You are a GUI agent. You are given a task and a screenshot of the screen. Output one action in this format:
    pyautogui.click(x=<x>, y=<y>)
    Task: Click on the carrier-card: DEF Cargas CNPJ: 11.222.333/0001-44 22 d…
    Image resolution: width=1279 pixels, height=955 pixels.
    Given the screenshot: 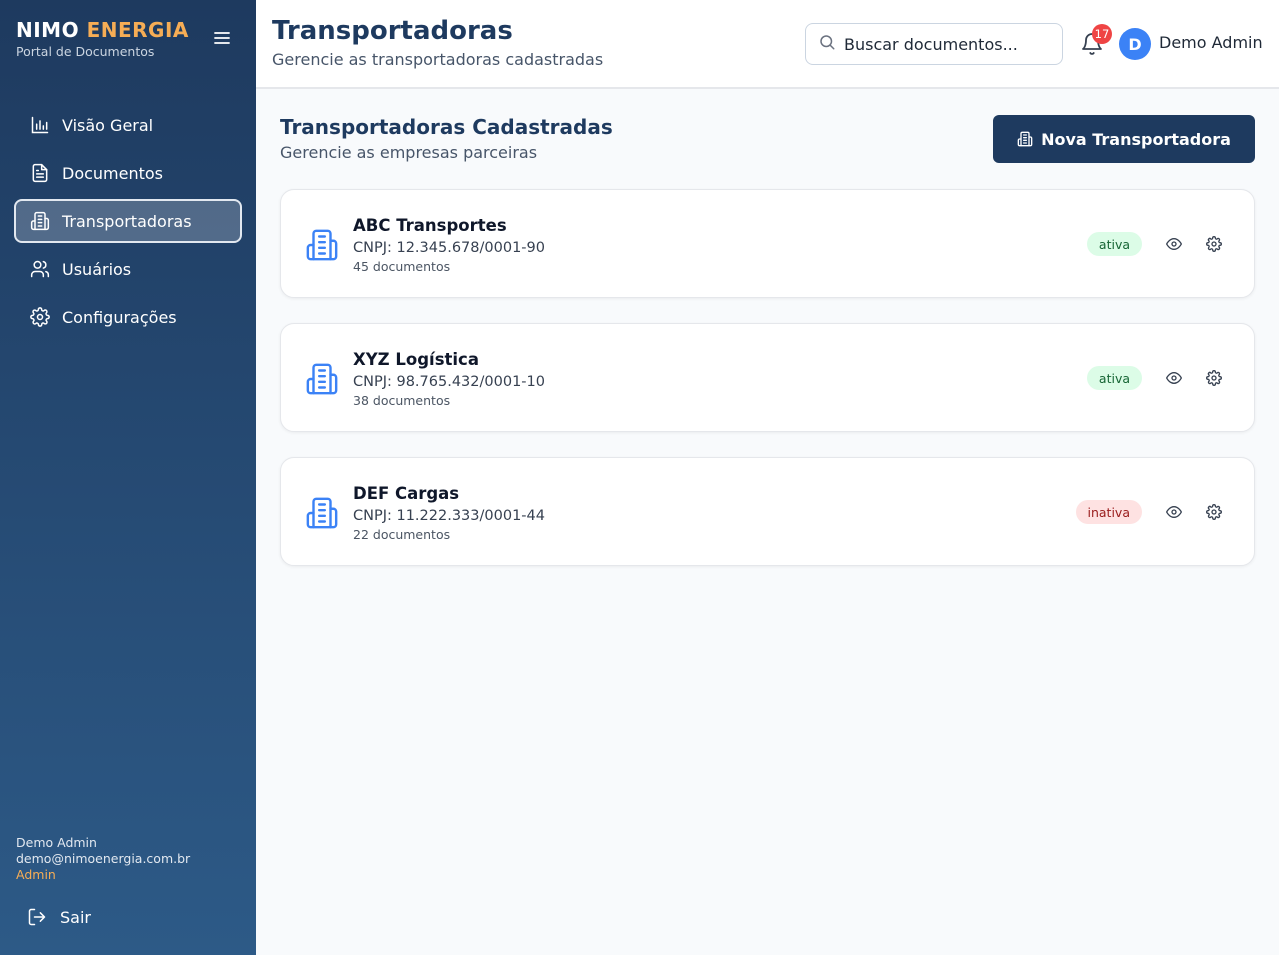 What is the action you would take?
    pyautogui.click(x=767, y=511)
    